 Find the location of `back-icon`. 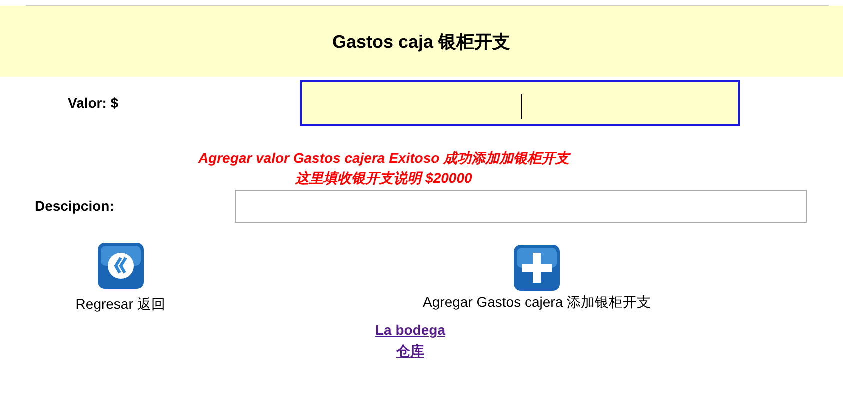

back-icon is located at coordinates (120, 266).